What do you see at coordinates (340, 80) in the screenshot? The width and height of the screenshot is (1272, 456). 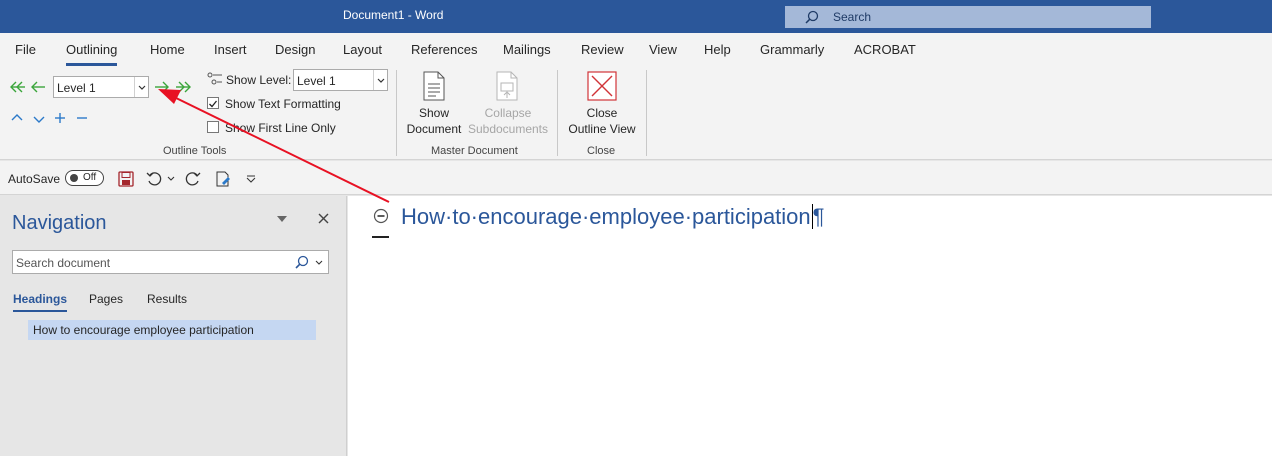 I see `show-level-dropdown: Level 1` at bounding box center [340, 80].